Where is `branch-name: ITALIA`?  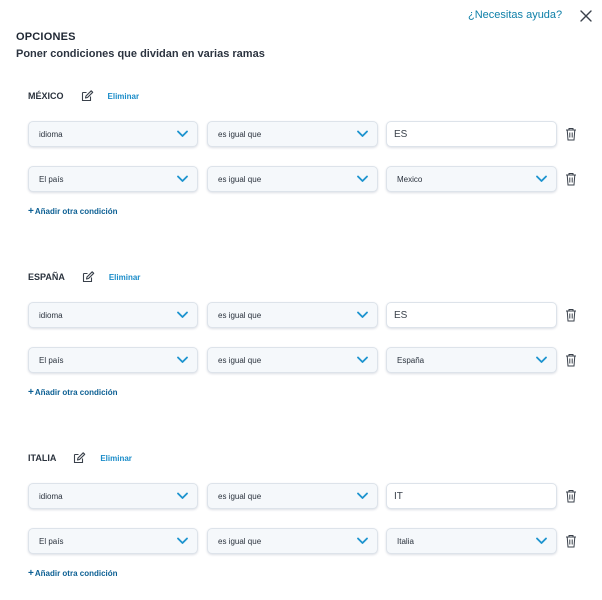 branch-name: ITALIA is located at coordinates (42, 458).